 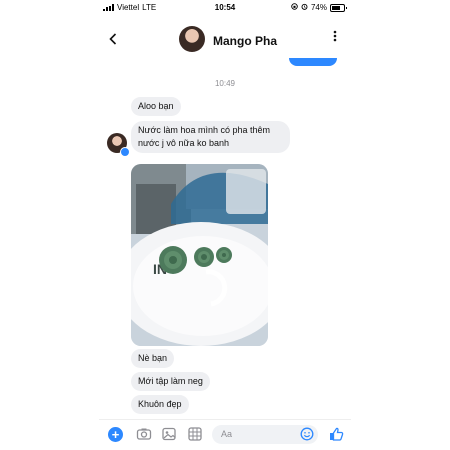 I want to click on battery-icon, so click(x=338, y=7).